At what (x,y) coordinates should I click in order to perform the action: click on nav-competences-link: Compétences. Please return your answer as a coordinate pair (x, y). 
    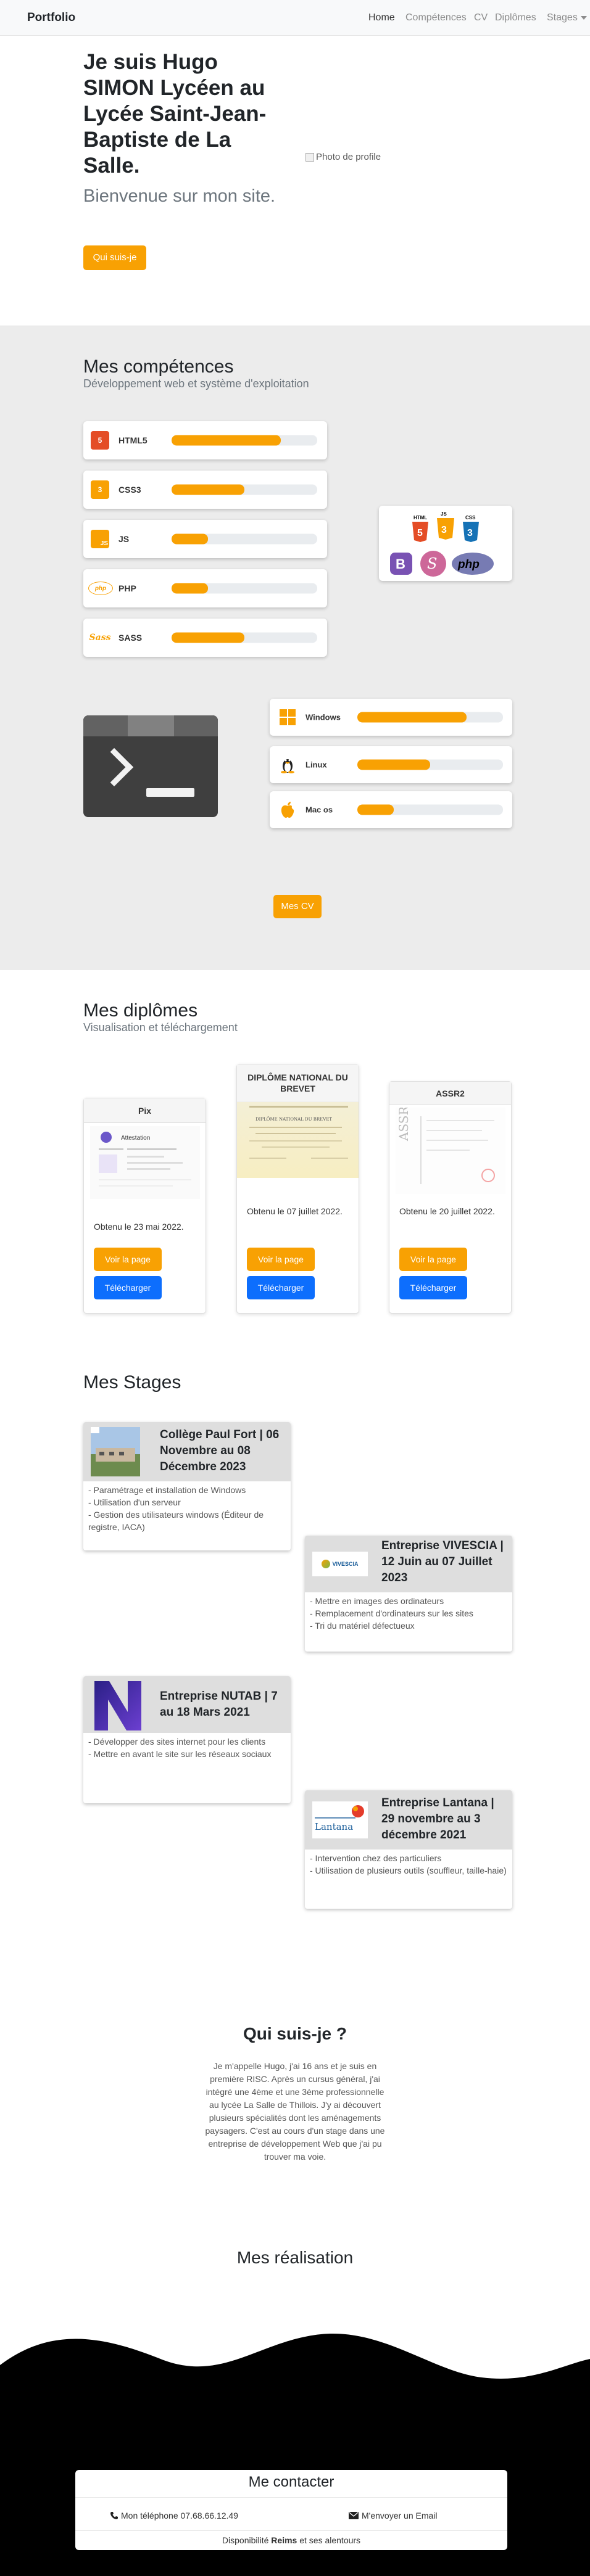
    Looking at the image, I should click on (436, 17).